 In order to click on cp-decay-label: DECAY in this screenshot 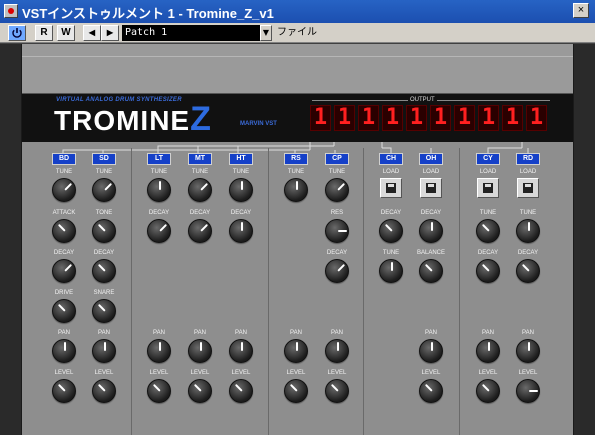, I will do `click(337, 253)`.